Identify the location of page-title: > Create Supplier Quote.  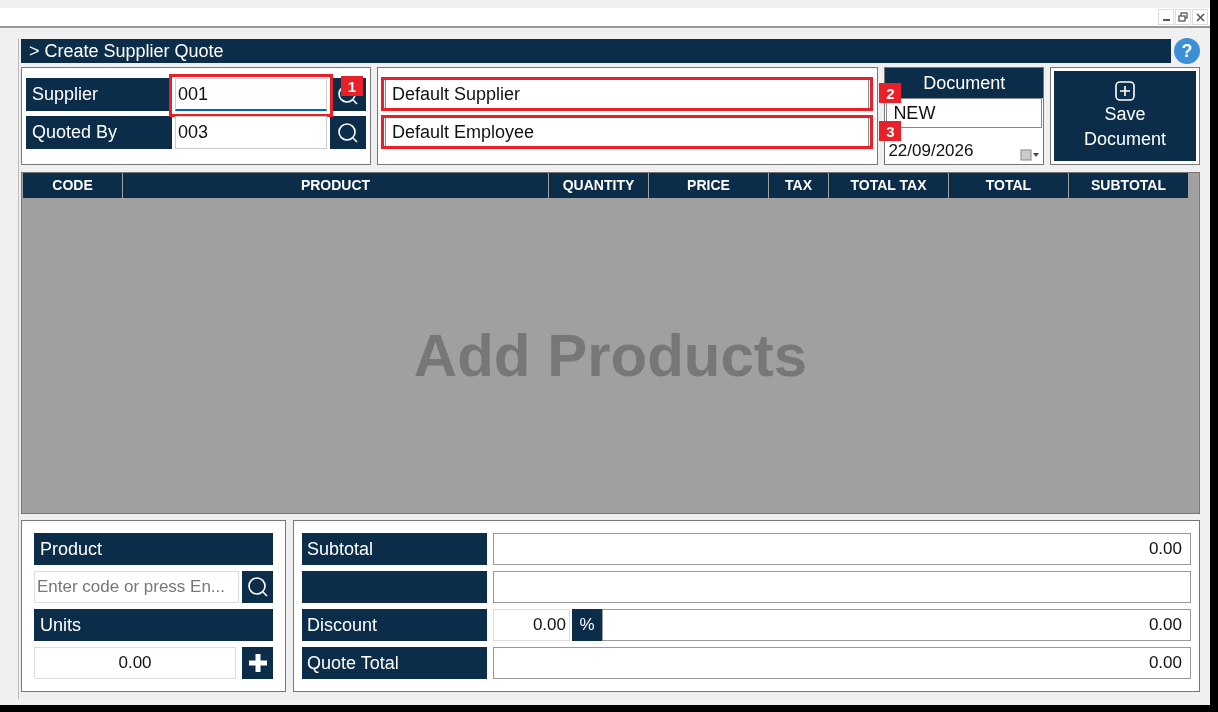
(596, 51).